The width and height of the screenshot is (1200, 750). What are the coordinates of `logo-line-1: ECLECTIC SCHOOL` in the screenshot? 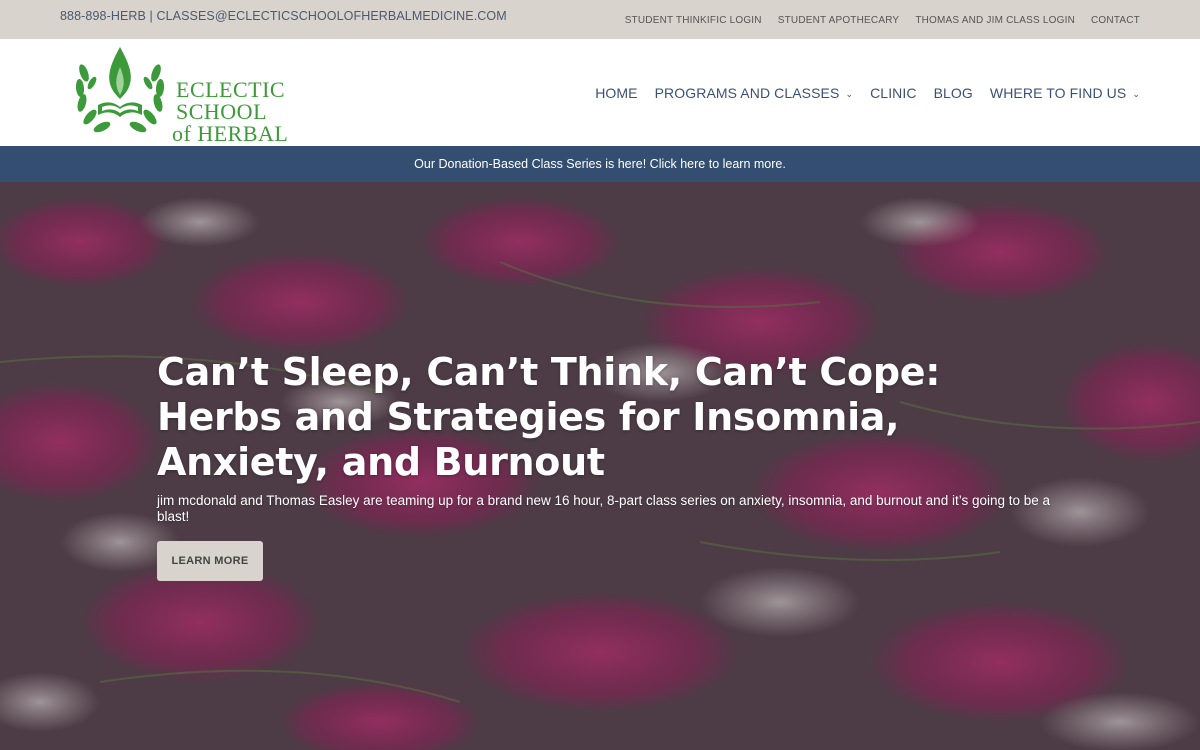 It's located at (231, 100).